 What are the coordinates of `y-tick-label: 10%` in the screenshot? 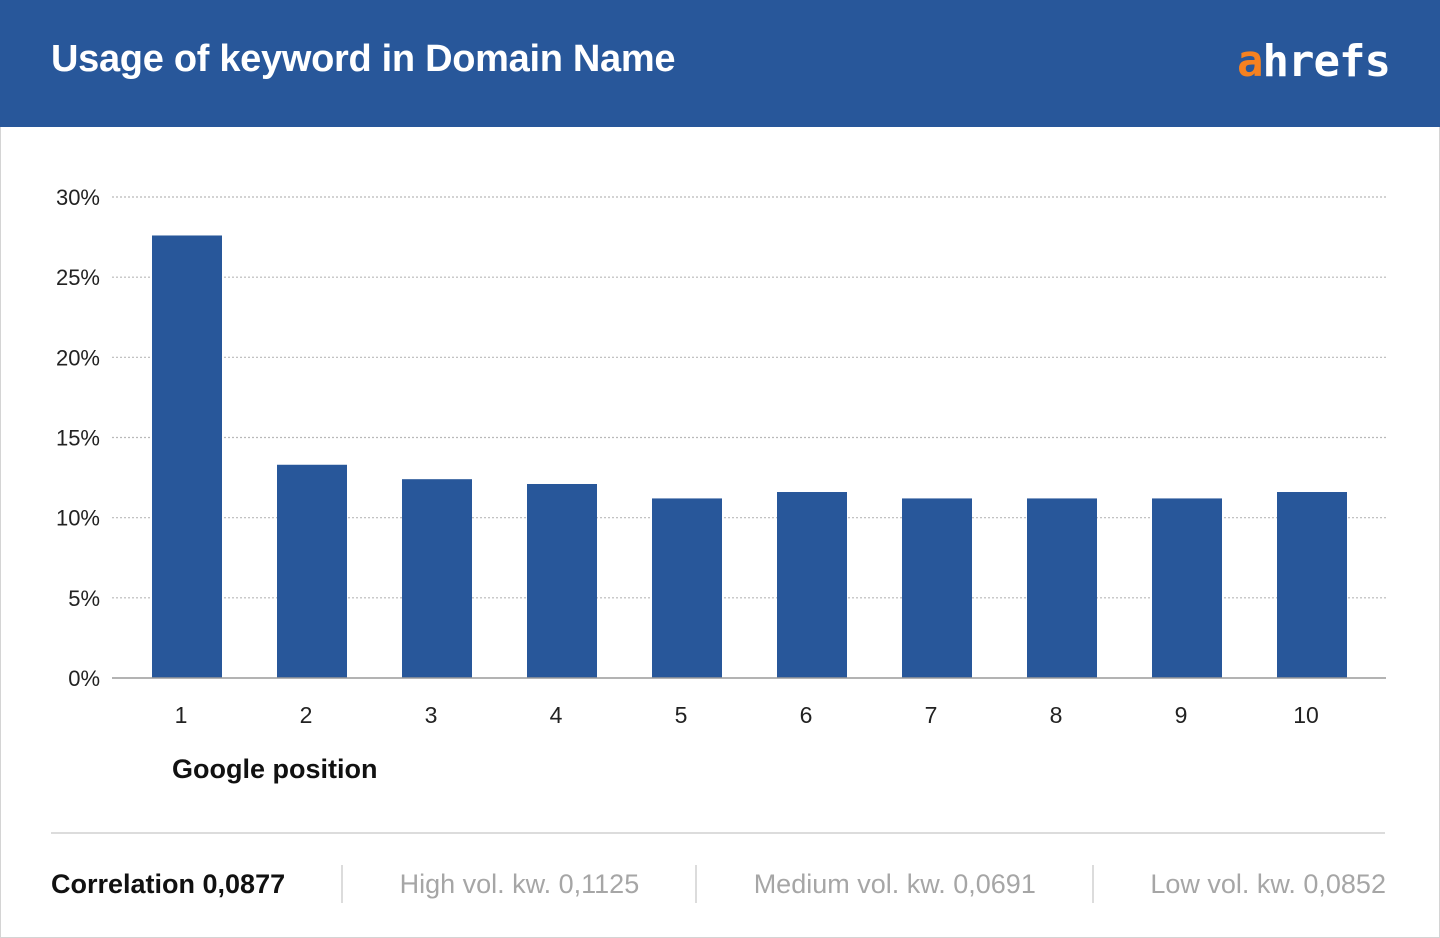 It's located at (78, 518).